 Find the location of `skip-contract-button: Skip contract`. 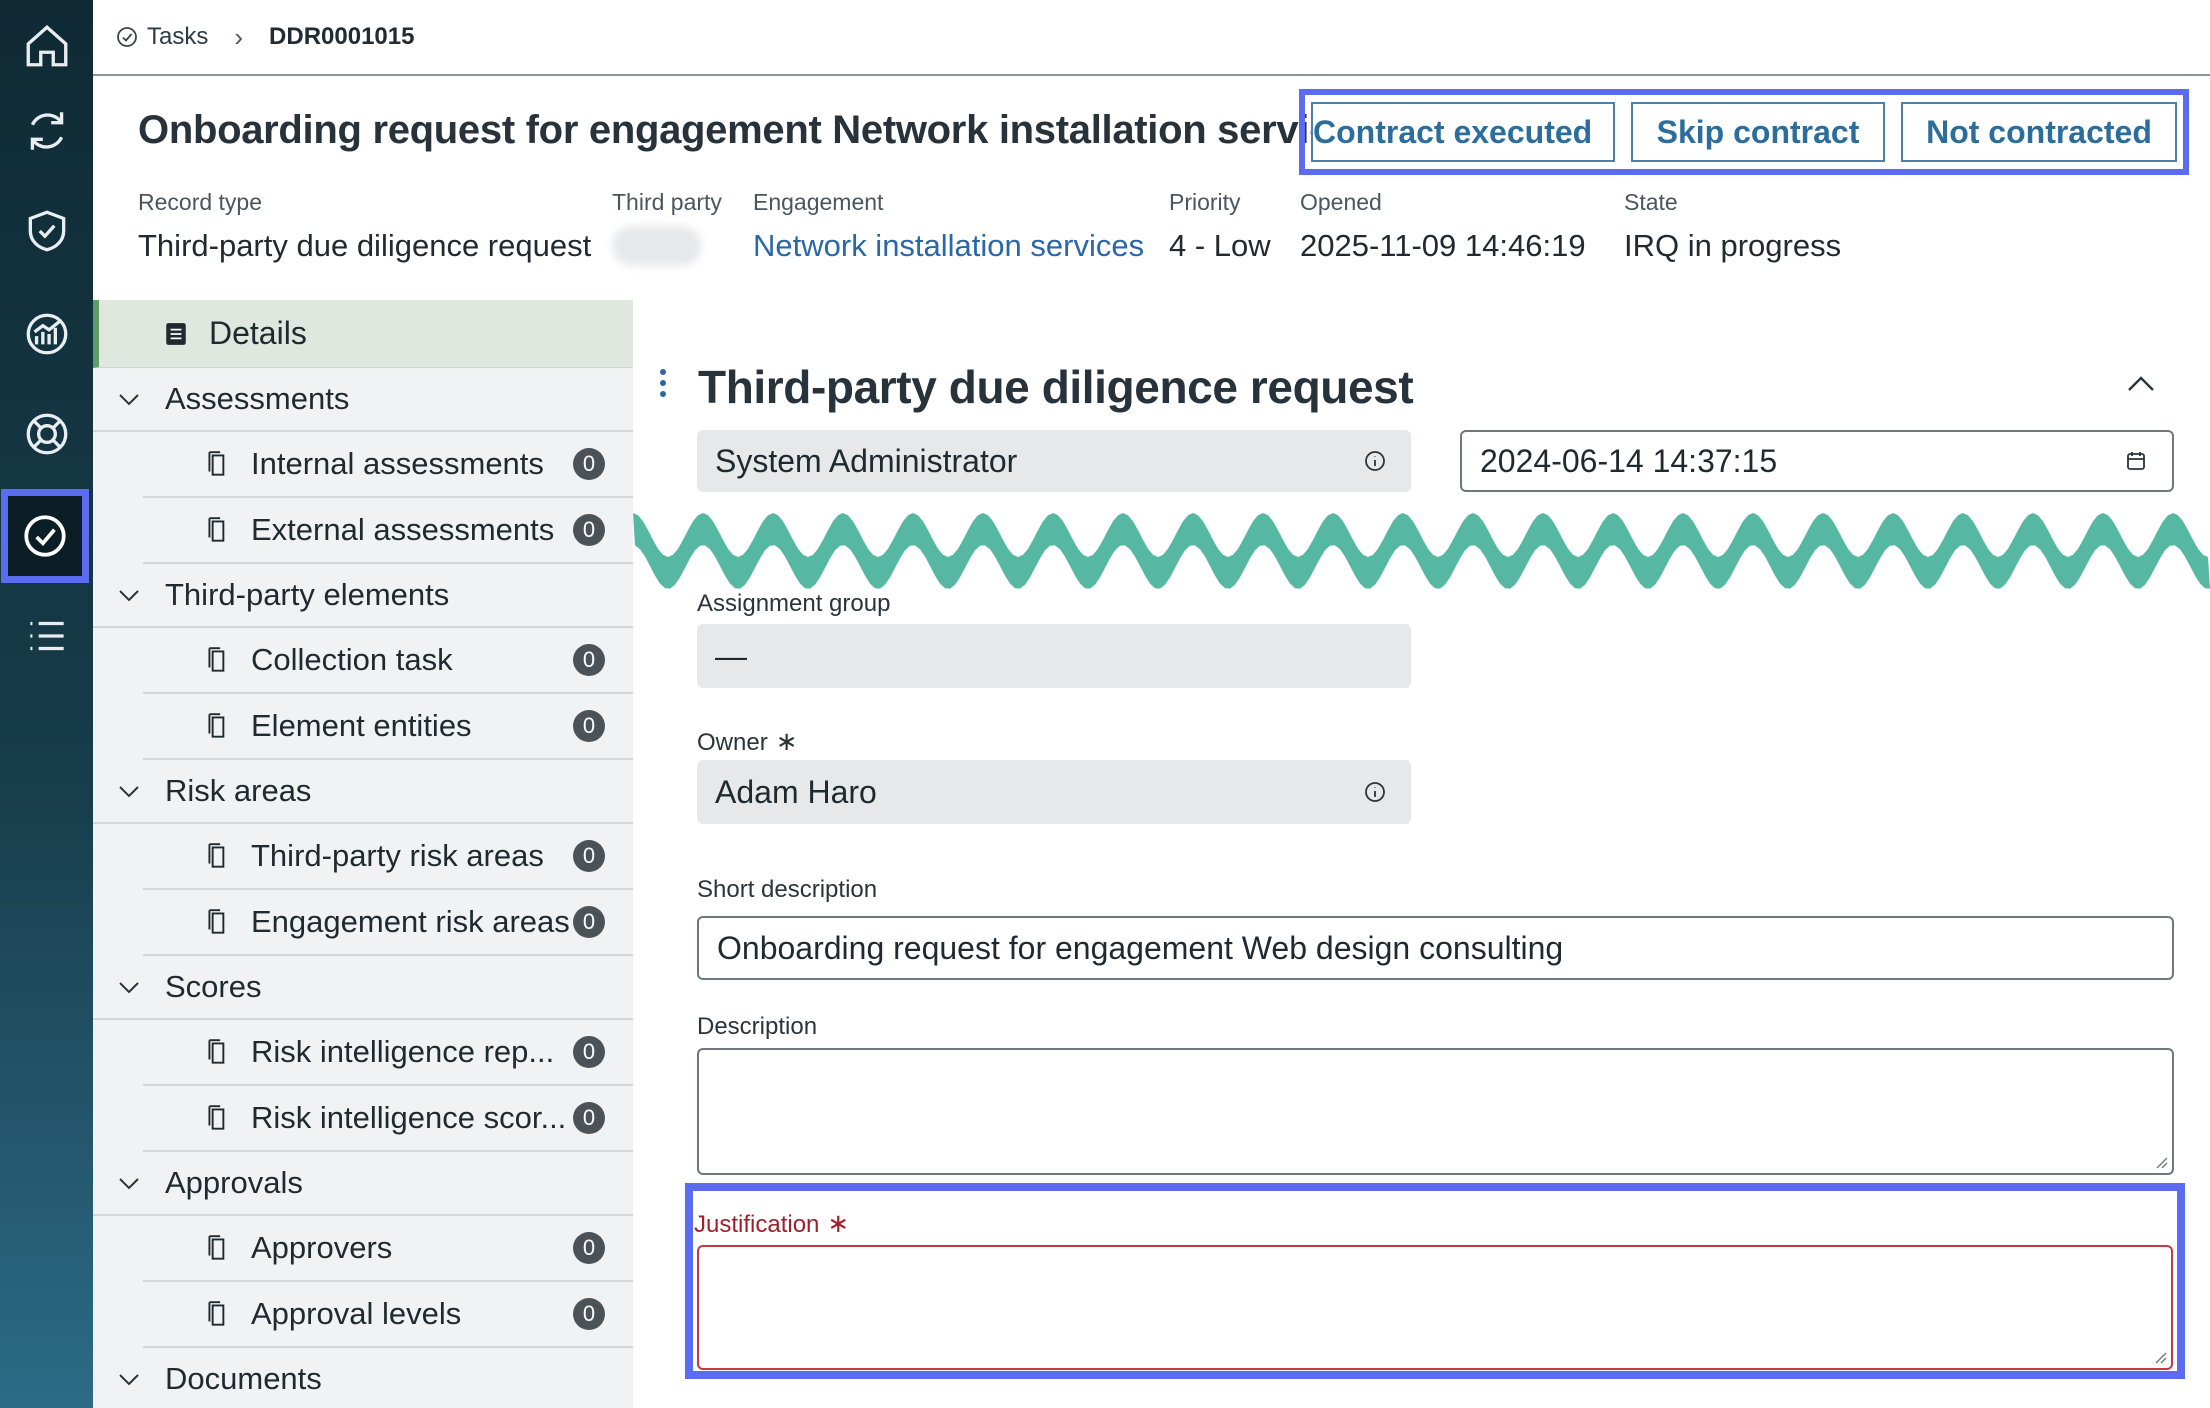

skip-contract-button: Skip contract is located at coordinates (1758, 132).